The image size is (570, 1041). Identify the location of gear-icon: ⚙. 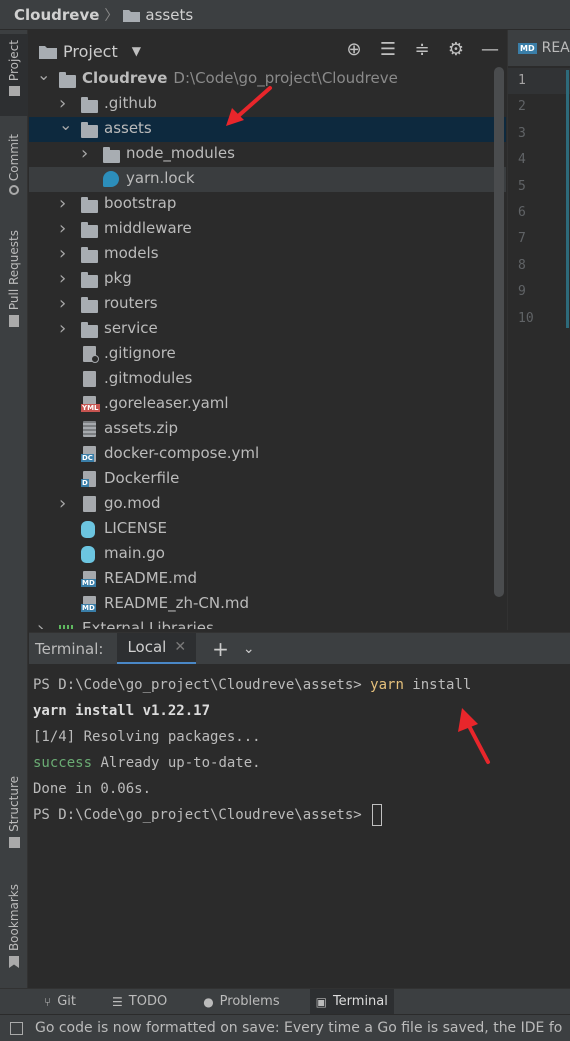
(456, 50).